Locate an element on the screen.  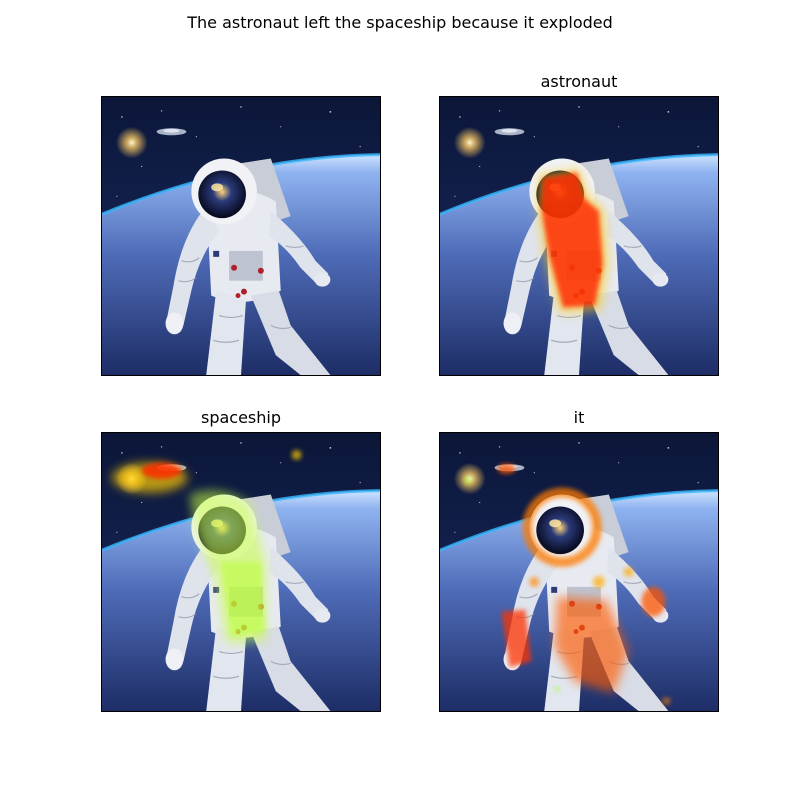
it-heatmap is located at coordinates (579, 572).